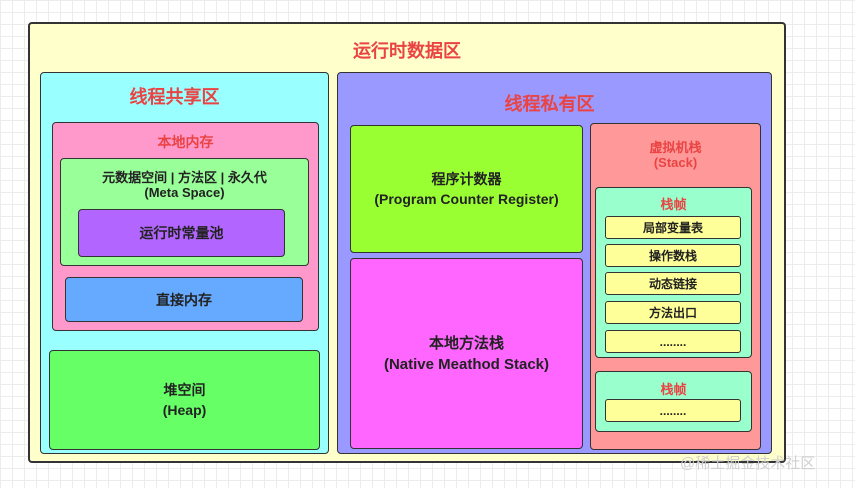 Image resolution: width=855 pixels, height=488 pixels. I want to click on pc-register-label-en: (Program Counter Register), so click(466, 199).